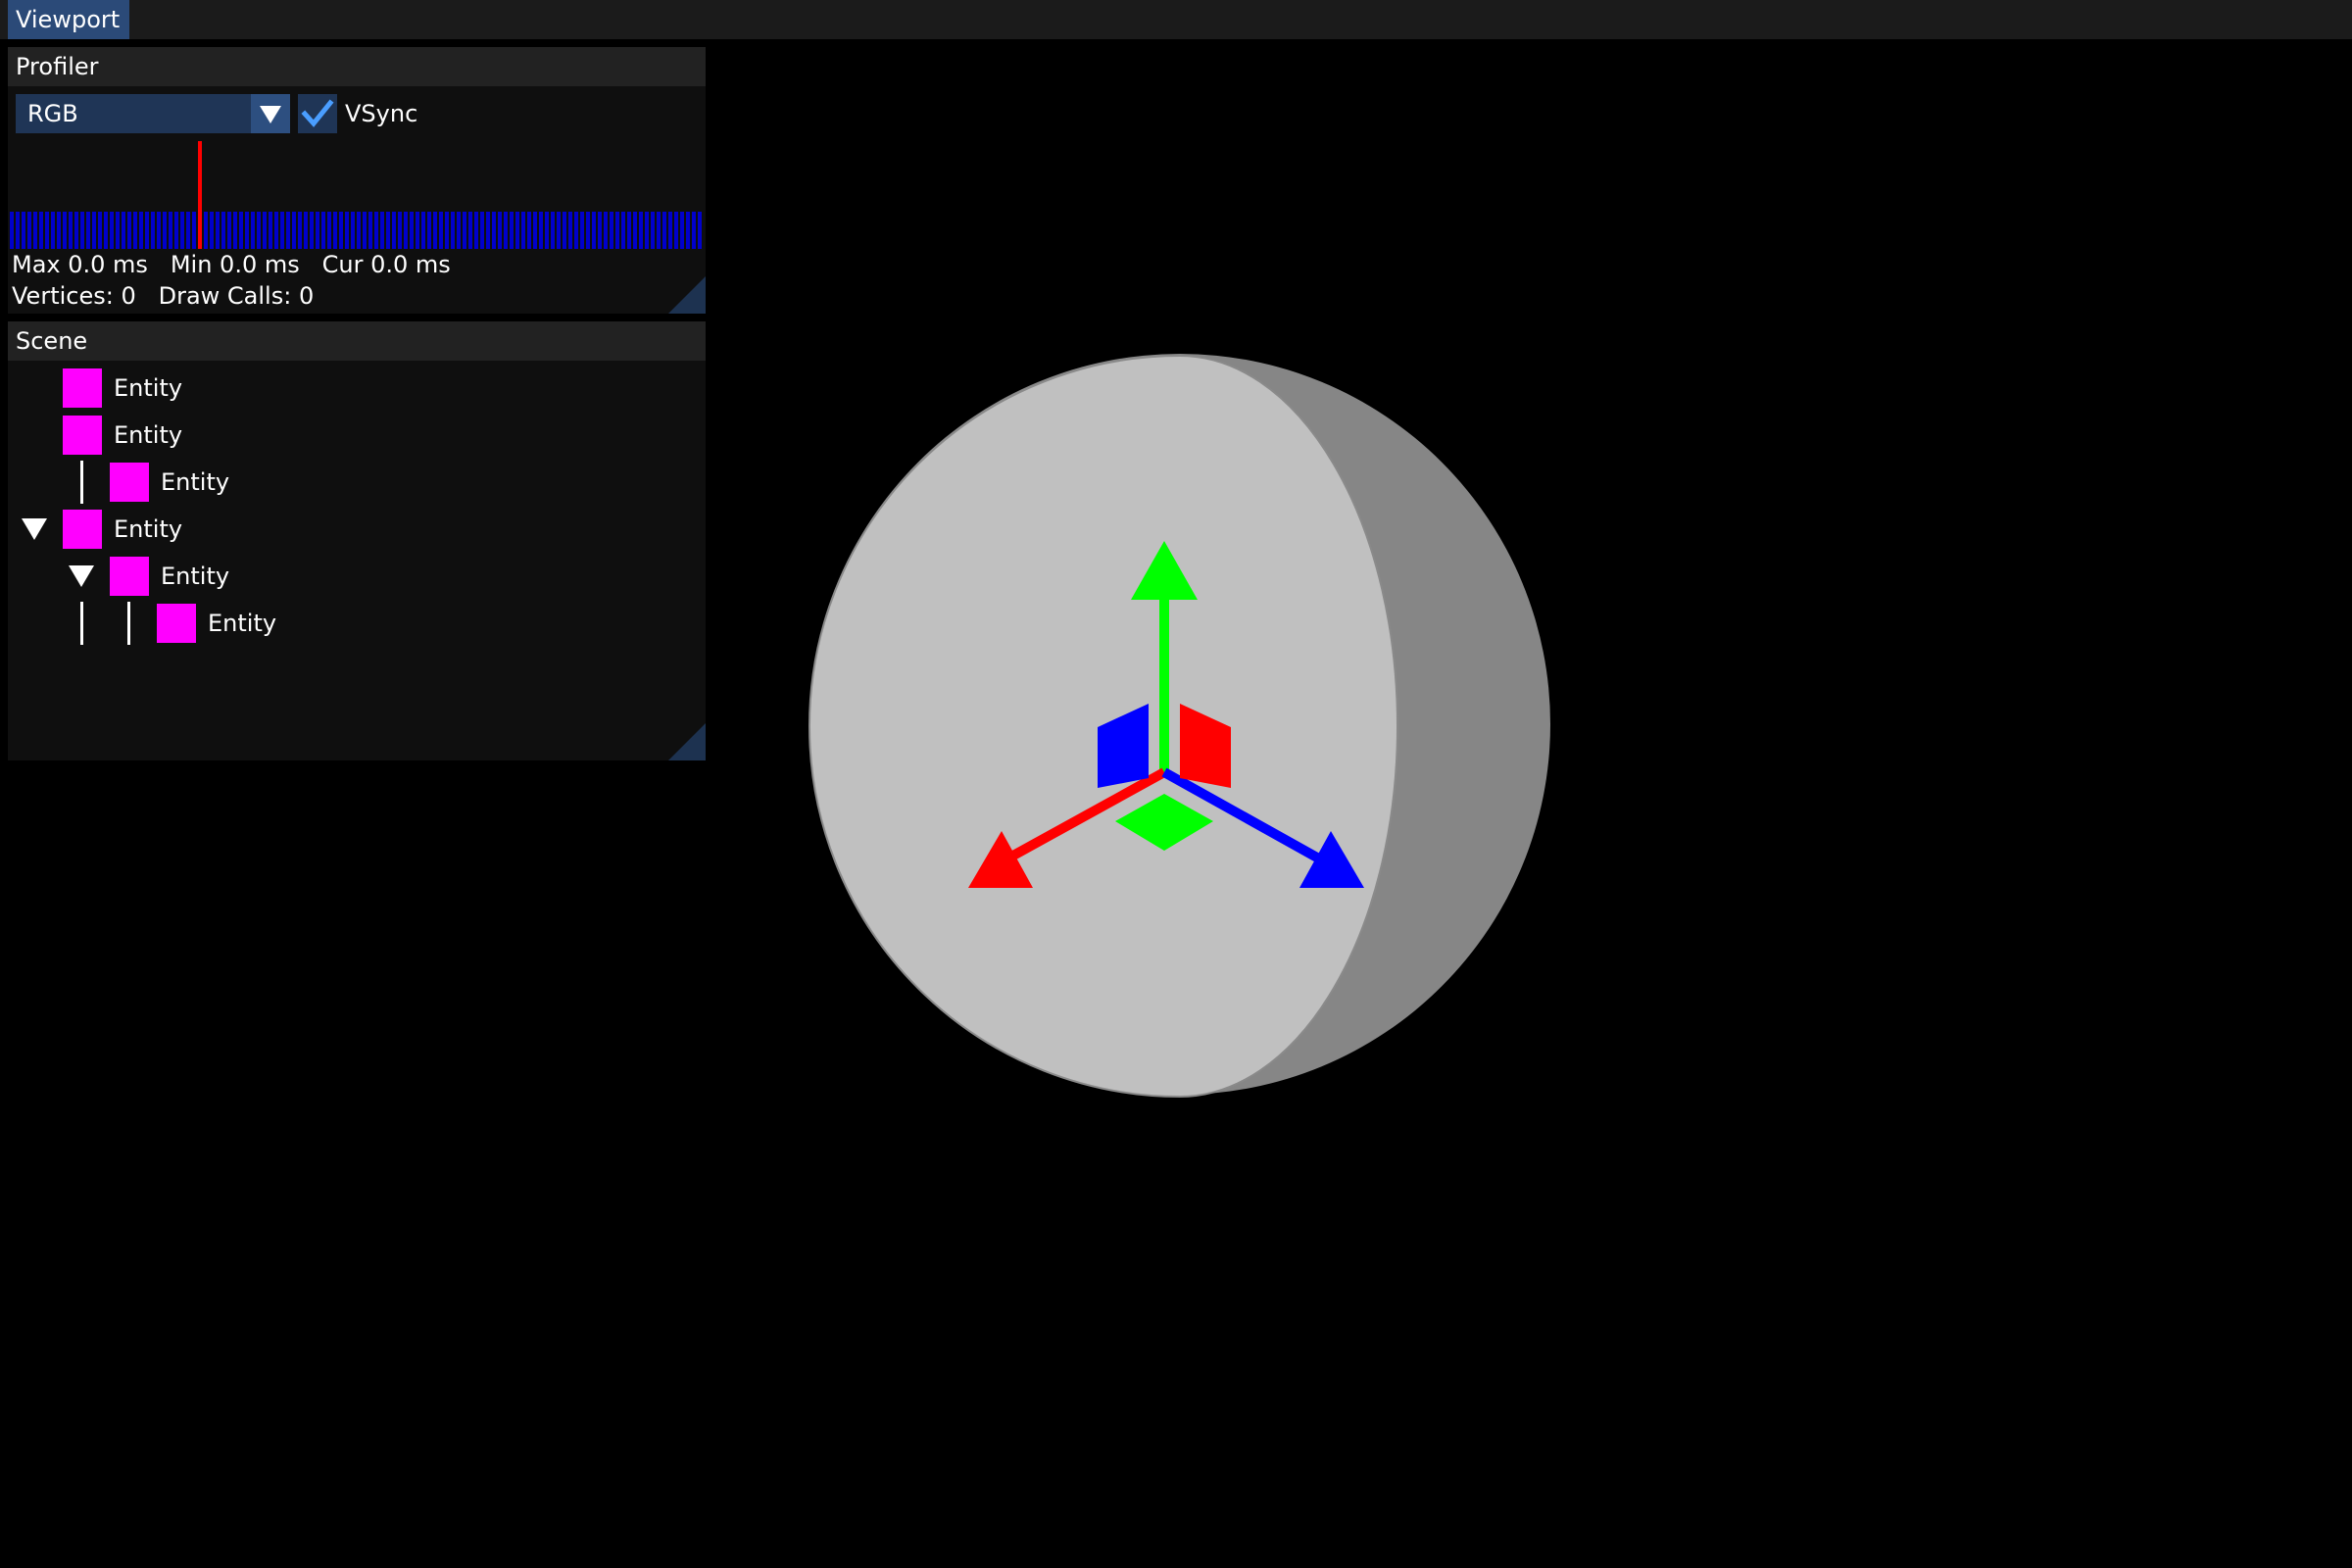  Describe the element at coordinates (357, 66) in the screenshot. I see `profiler-title: Profiler` at that location.